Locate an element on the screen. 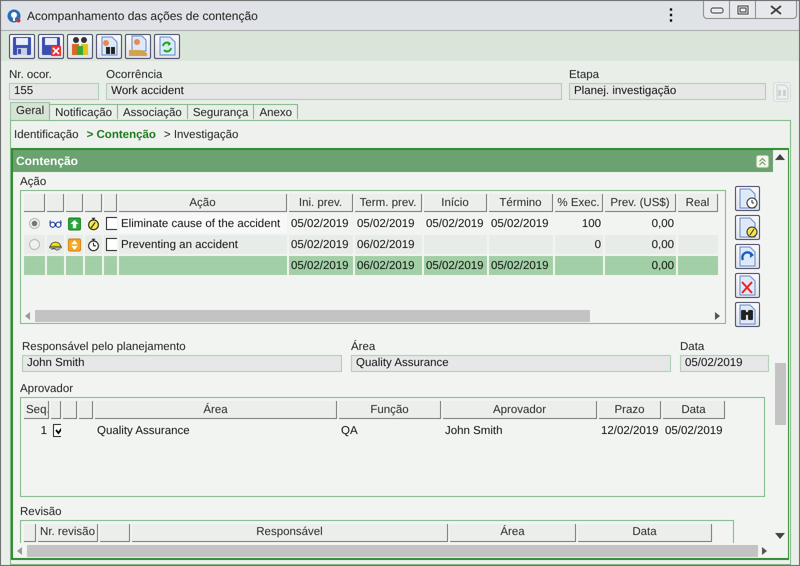 The image size is (800, 566). breadcrumb-step: > Contenção is located at coordinates (121, 135).